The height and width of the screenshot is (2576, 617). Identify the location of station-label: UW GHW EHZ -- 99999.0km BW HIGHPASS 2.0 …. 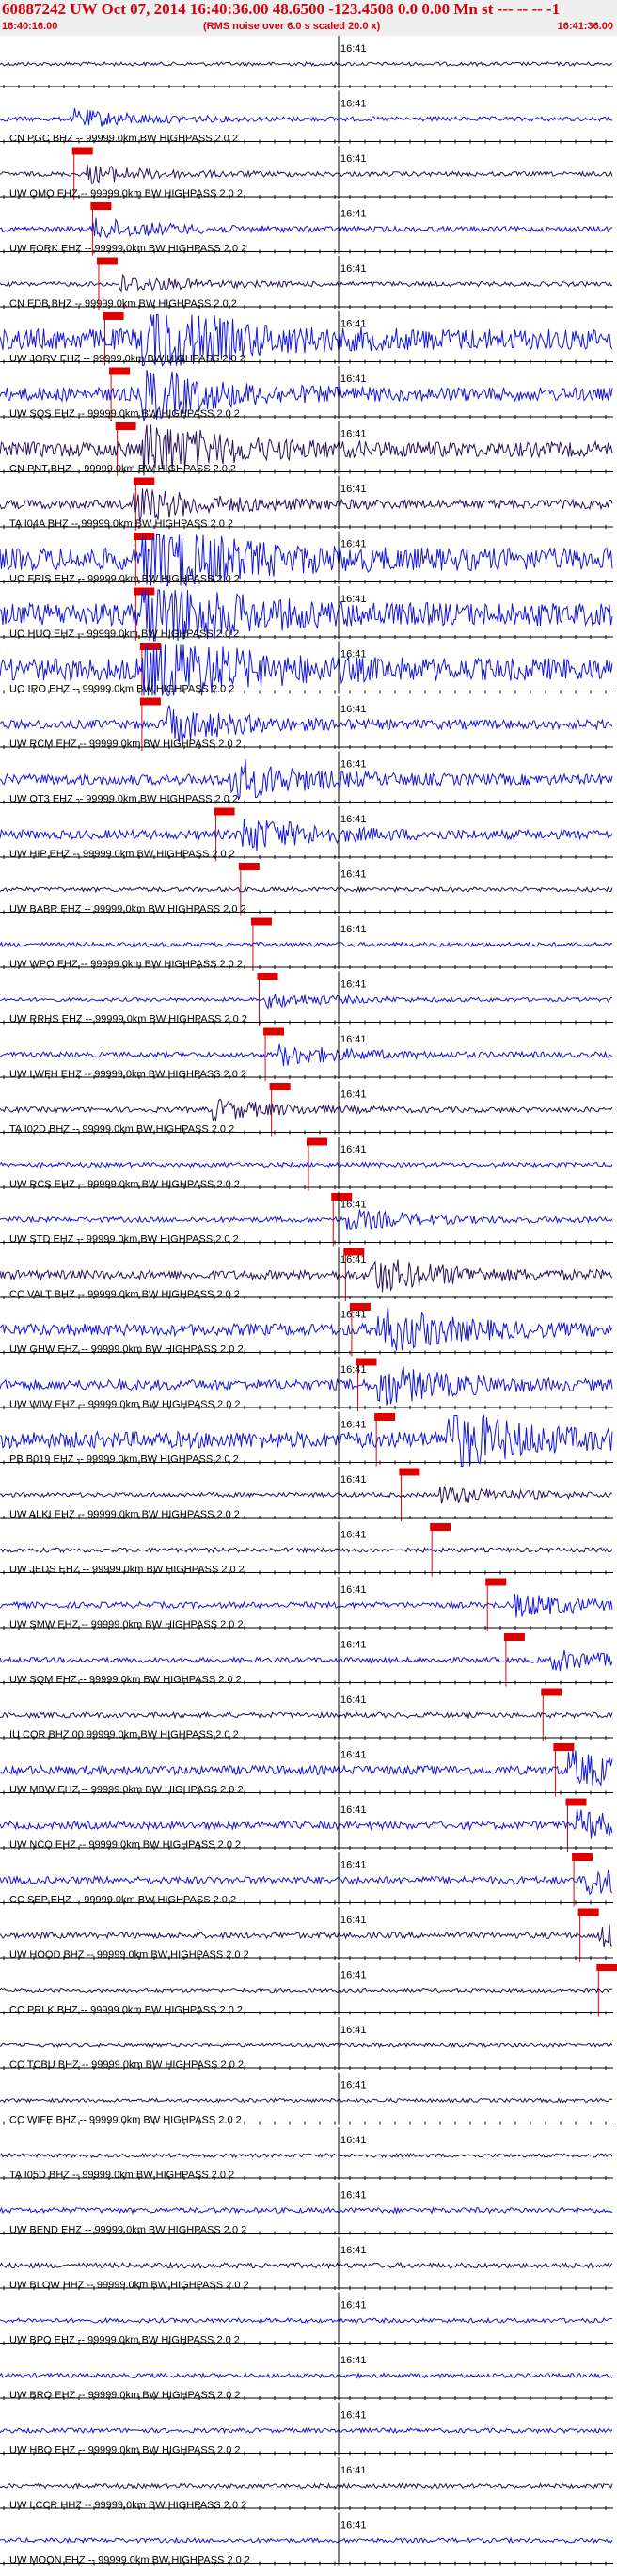
(126, 1350).